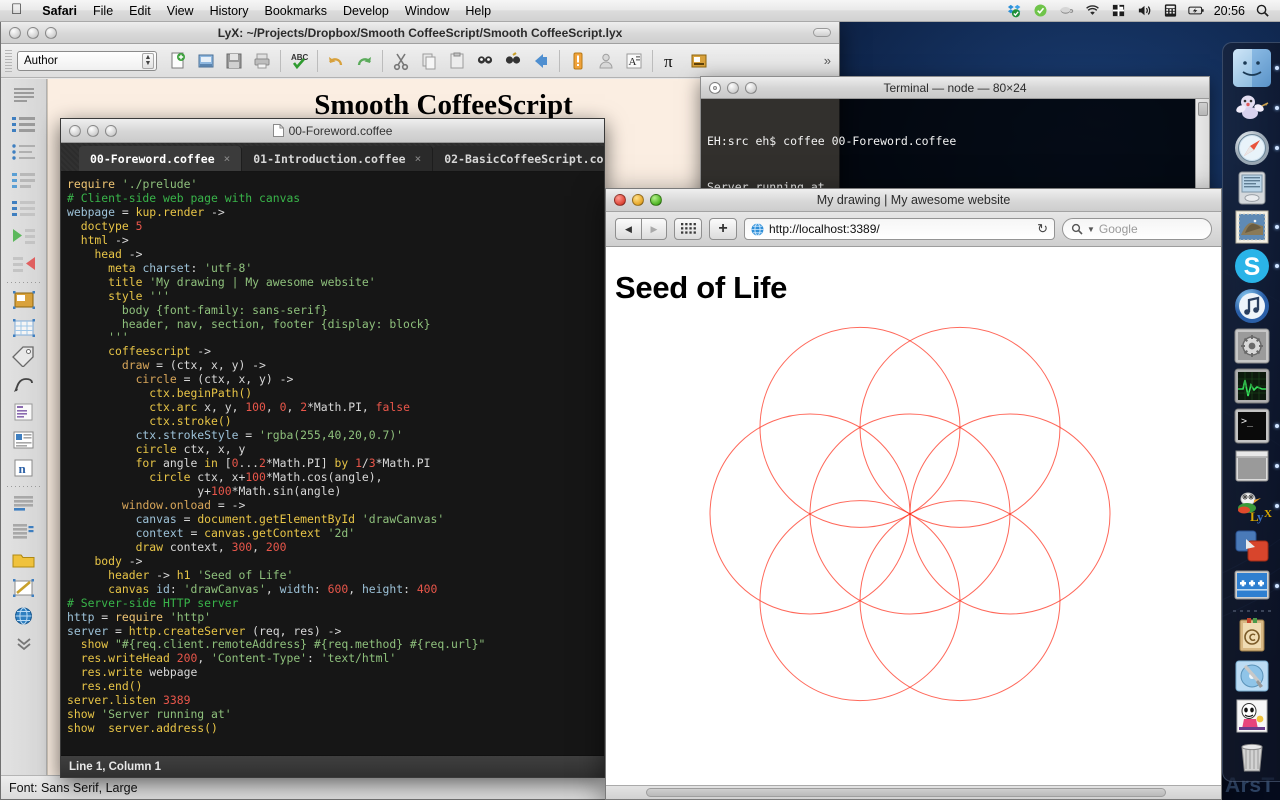  Describe the element at coordinates (1252, 636) in the screenshot. I see `contacts-folder-icon` at that location.